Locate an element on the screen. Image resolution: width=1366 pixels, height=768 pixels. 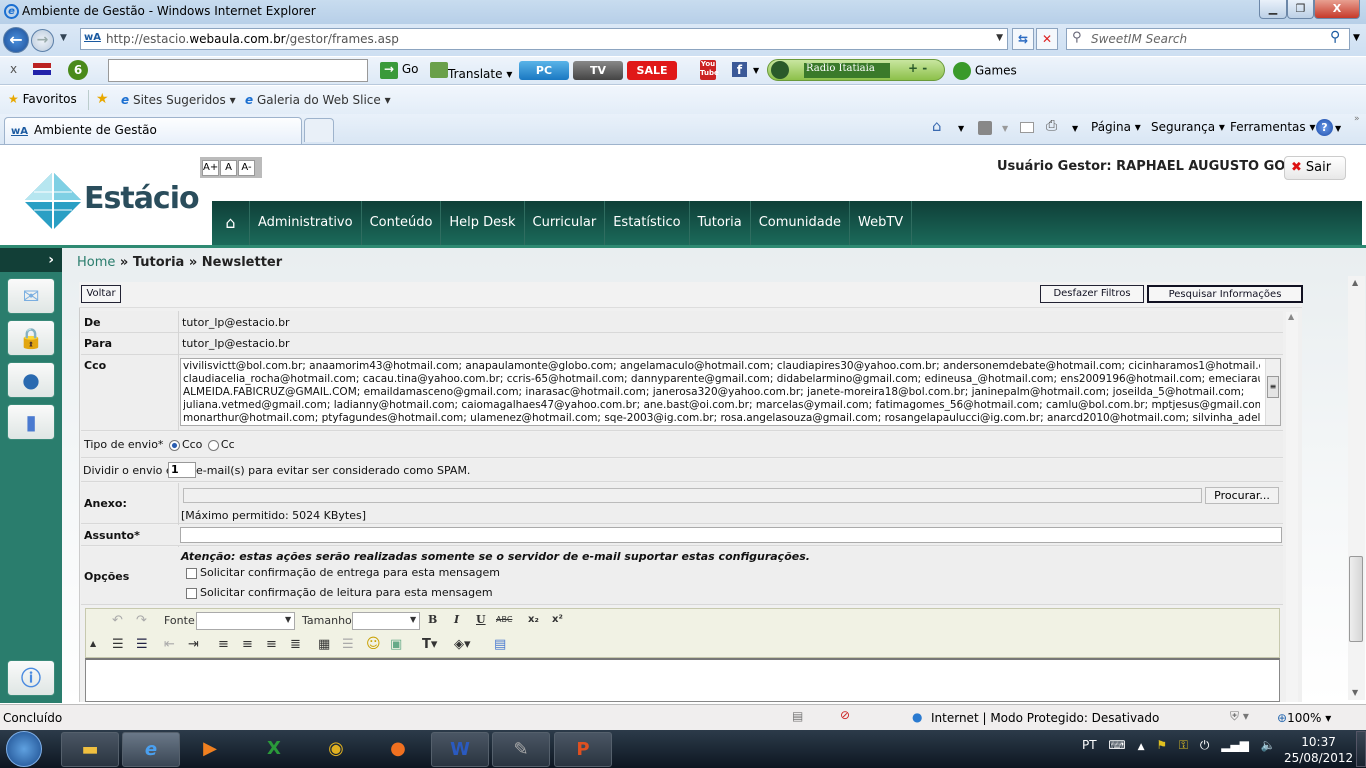
babylon-icon: 6 is located at coordinates (78, 70).